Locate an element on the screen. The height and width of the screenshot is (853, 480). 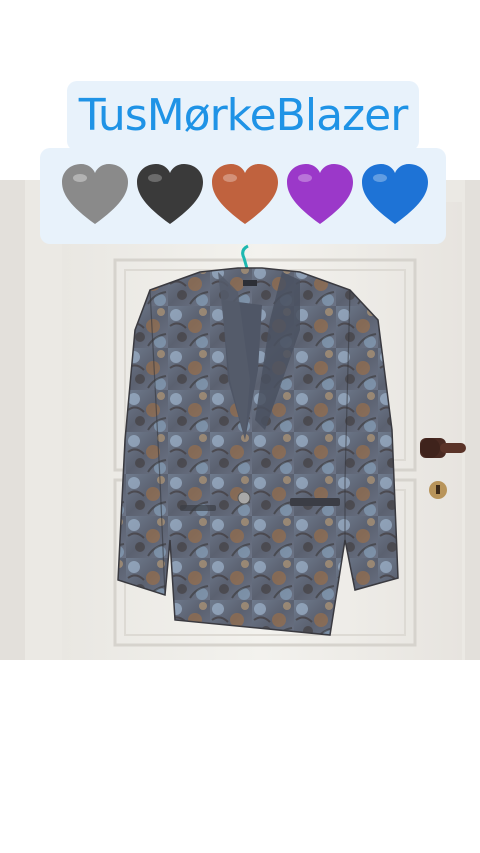
orange-heart-icon is located at coordinates (245, 194).